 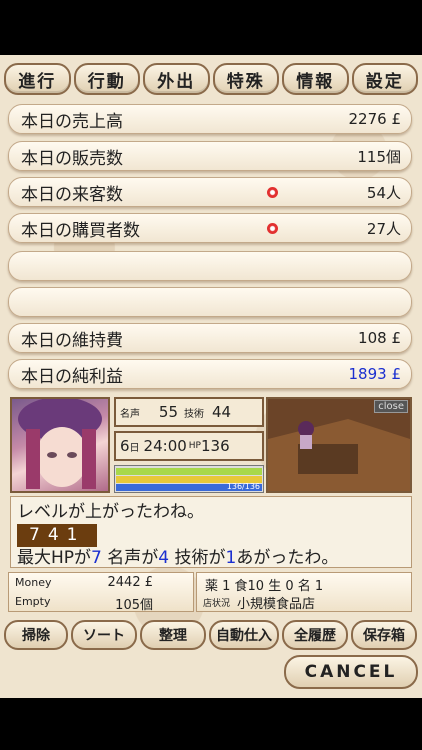 I want to click on tab-settings: 設定, so click(x=384, y=79).